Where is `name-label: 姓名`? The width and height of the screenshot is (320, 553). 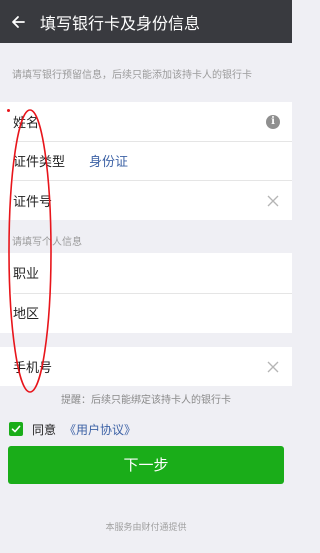
name-label: 姓名 is located at coordinates (26, 123).